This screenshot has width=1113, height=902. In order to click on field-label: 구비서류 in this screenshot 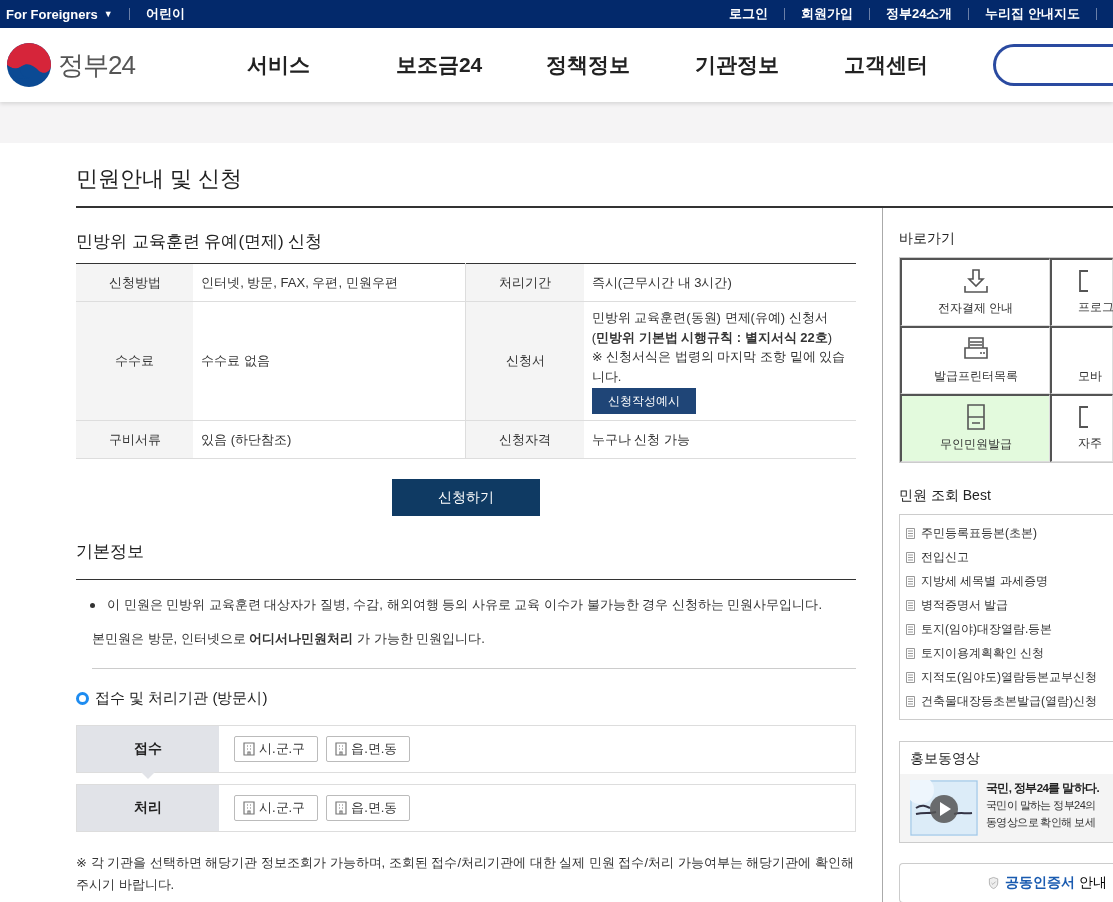, I will do `click(135, 439)`.